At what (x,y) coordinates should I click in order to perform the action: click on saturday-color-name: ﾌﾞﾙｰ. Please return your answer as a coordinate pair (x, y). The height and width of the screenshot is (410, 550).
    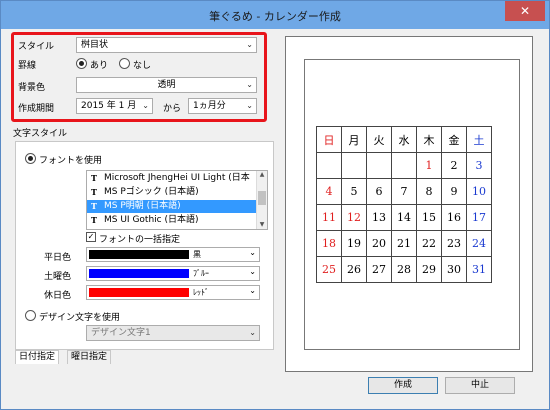
    Looking at the image, I should click on (201, 273).